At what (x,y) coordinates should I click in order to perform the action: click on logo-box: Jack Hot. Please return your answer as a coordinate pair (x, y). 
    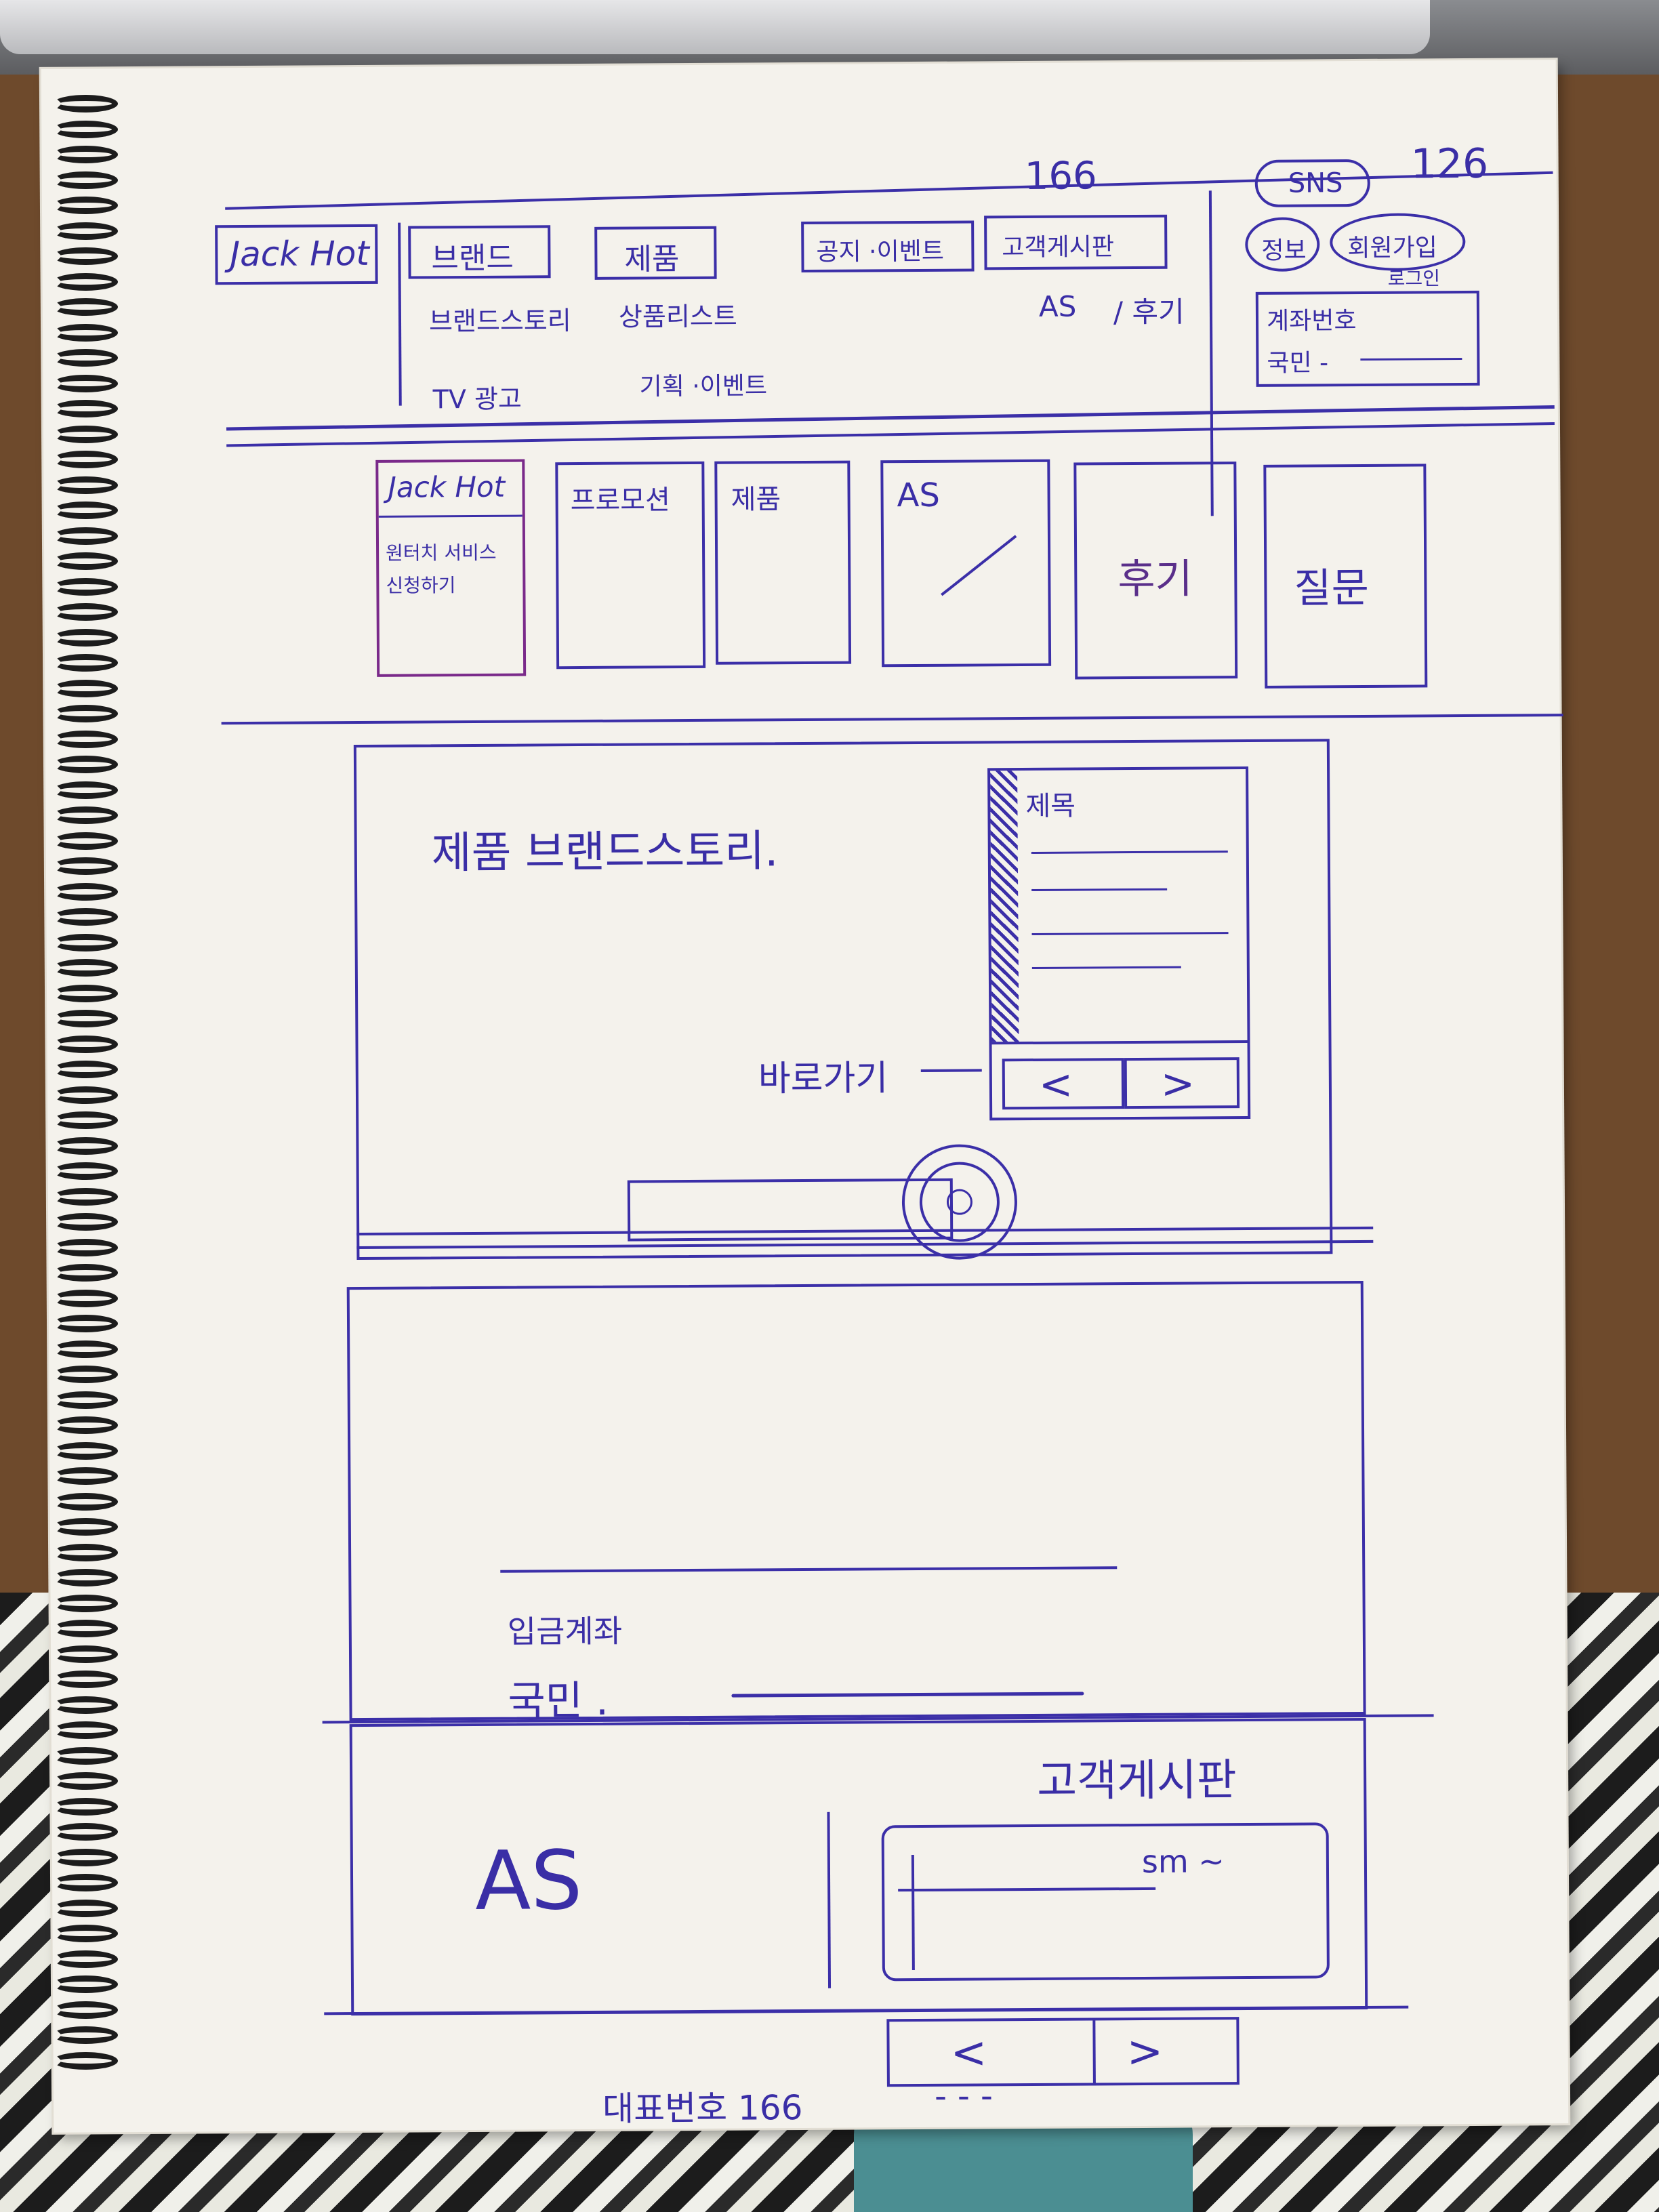
    Looking at the image, I should click on (296, 254).